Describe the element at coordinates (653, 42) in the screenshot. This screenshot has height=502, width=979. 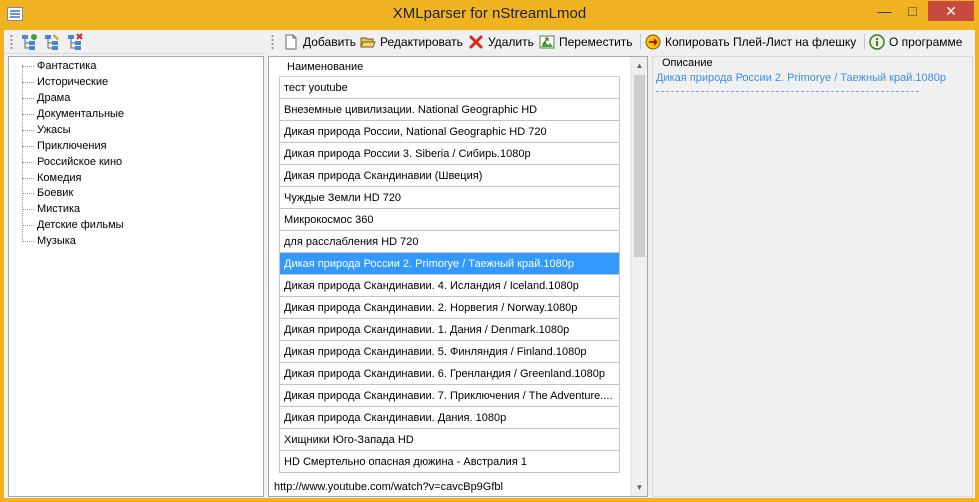
I see `arrow-right-circle-icon` at that location.